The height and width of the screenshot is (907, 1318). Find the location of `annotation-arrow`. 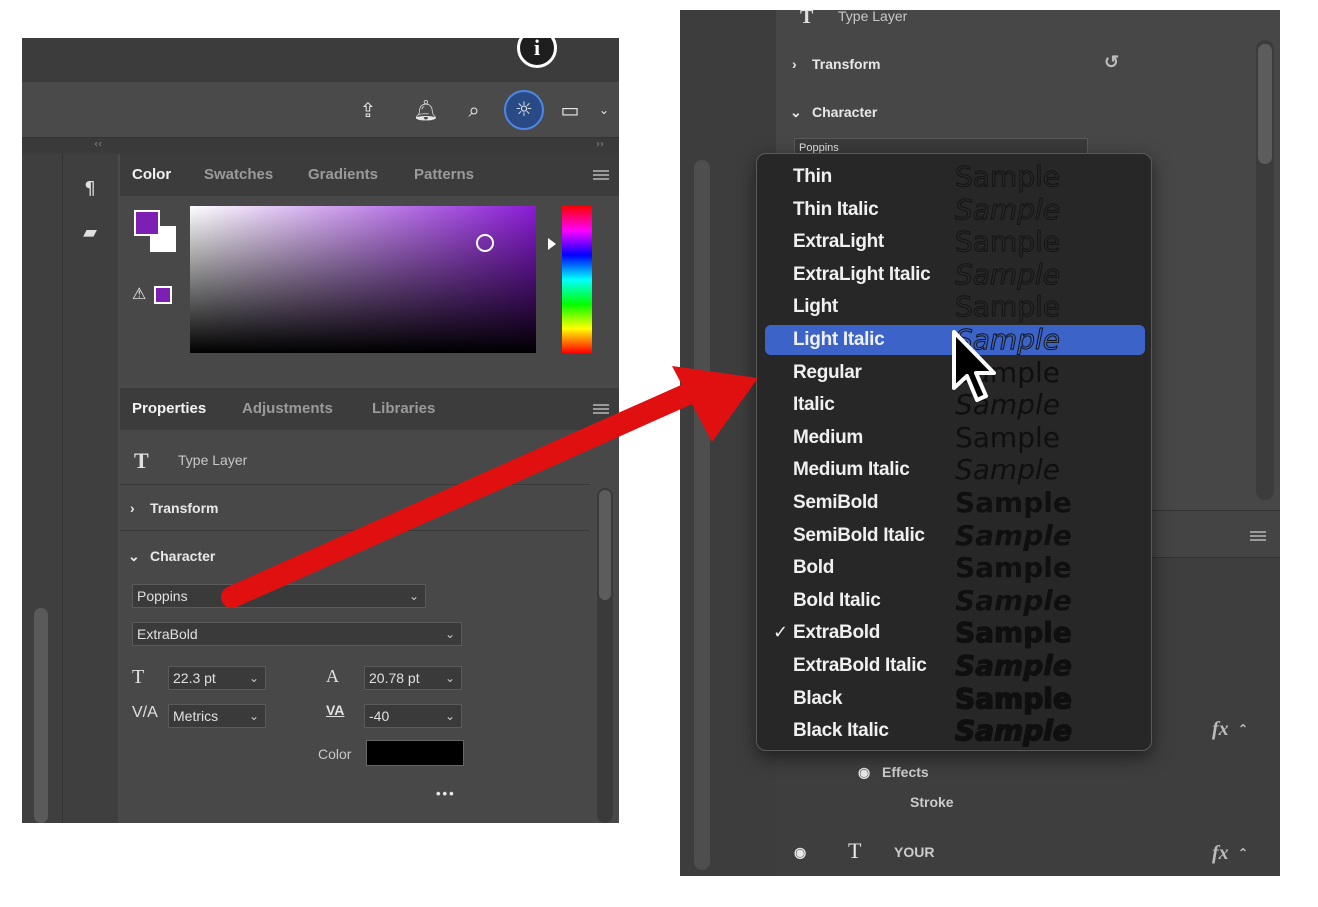

annotation-arrow is located at coordinates (489, 487).